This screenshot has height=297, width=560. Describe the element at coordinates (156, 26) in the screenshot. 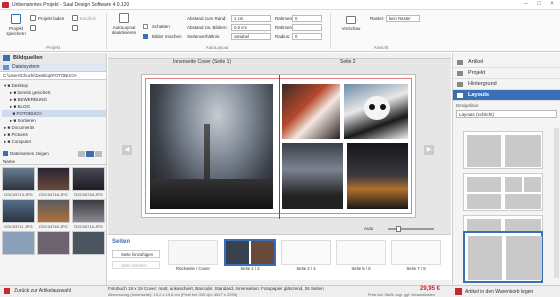

I see `shadows-checkbox: Schatten` at that location.